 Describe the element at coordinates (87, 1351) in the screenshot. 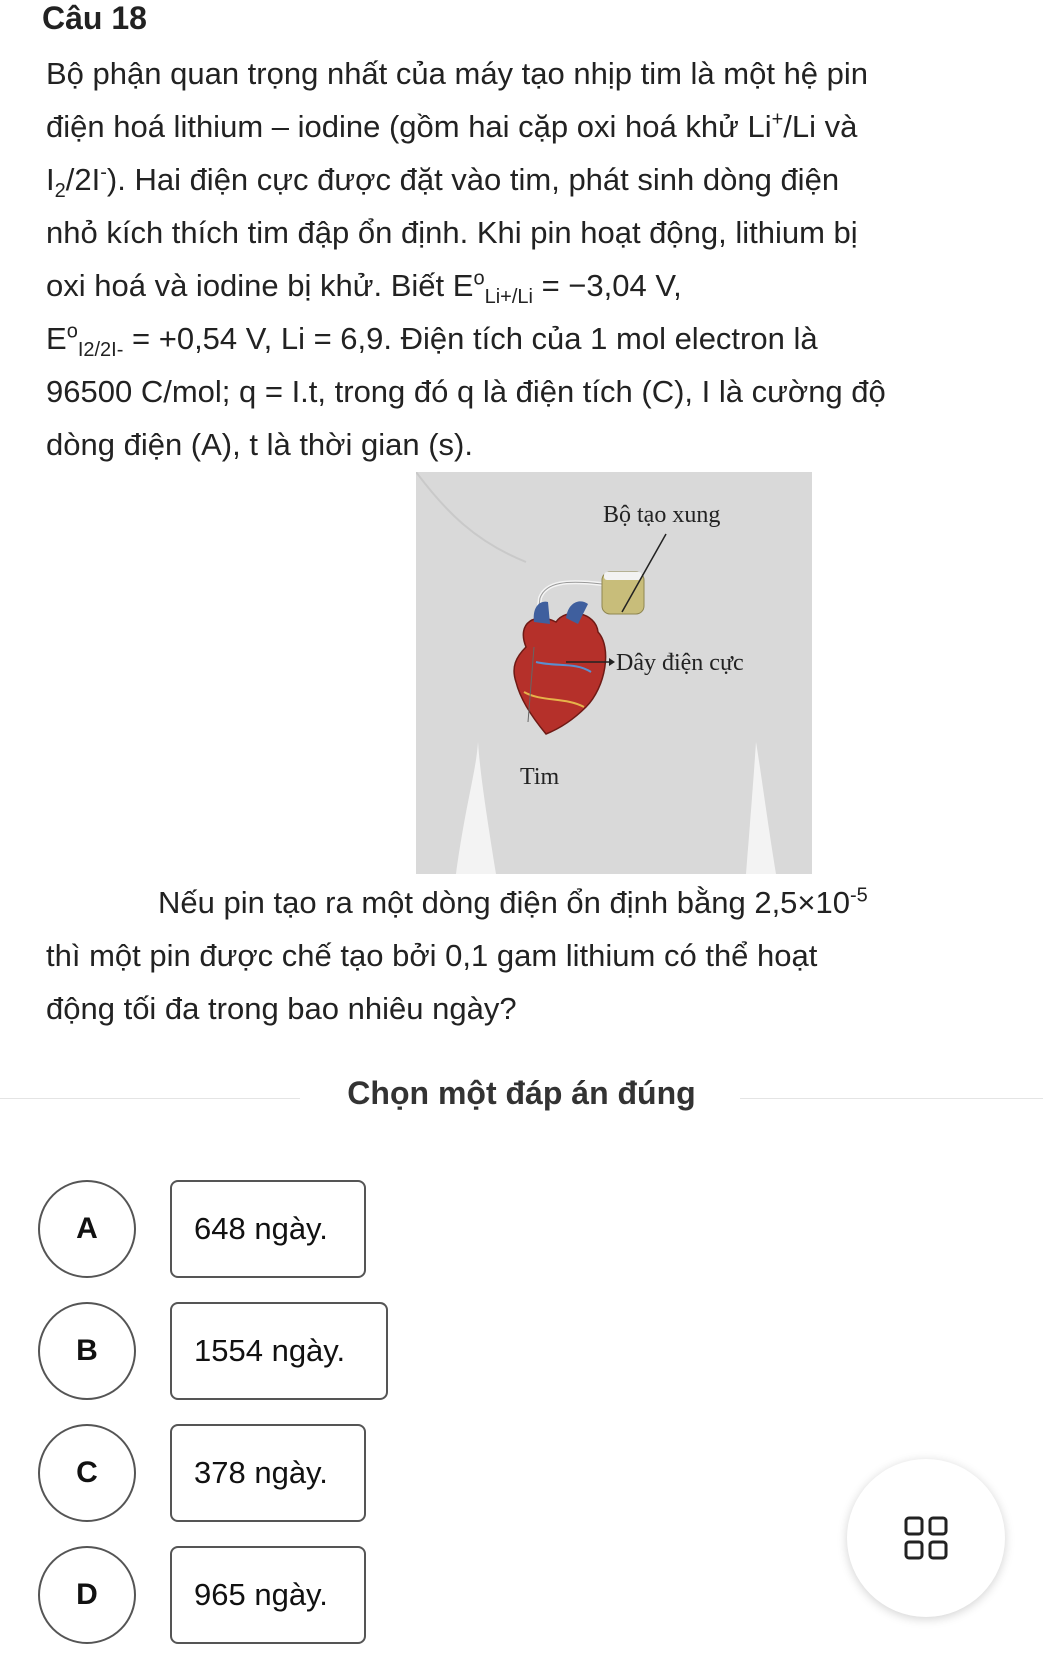

I see `option-b-letter: B` at that location.